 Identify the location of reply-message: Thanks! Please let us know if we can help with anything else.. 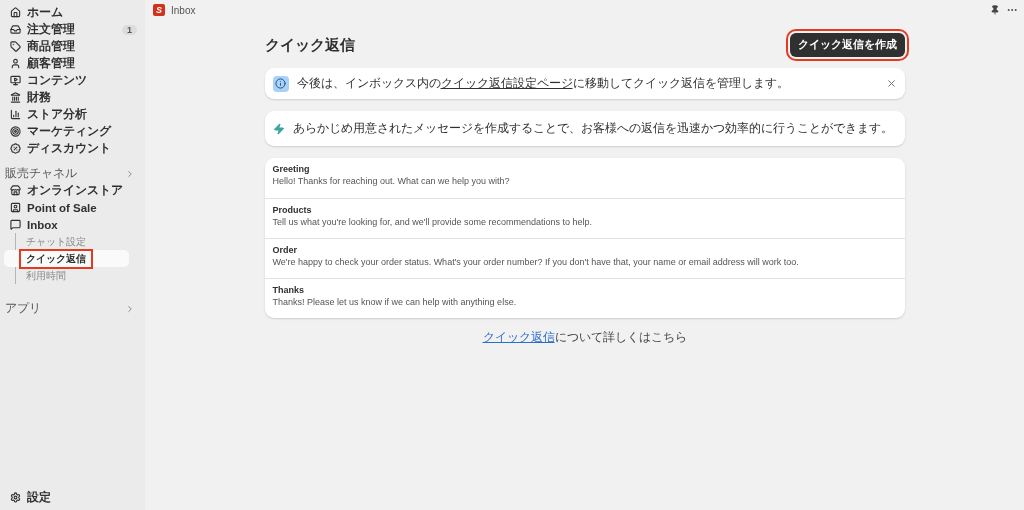
(395, 302).